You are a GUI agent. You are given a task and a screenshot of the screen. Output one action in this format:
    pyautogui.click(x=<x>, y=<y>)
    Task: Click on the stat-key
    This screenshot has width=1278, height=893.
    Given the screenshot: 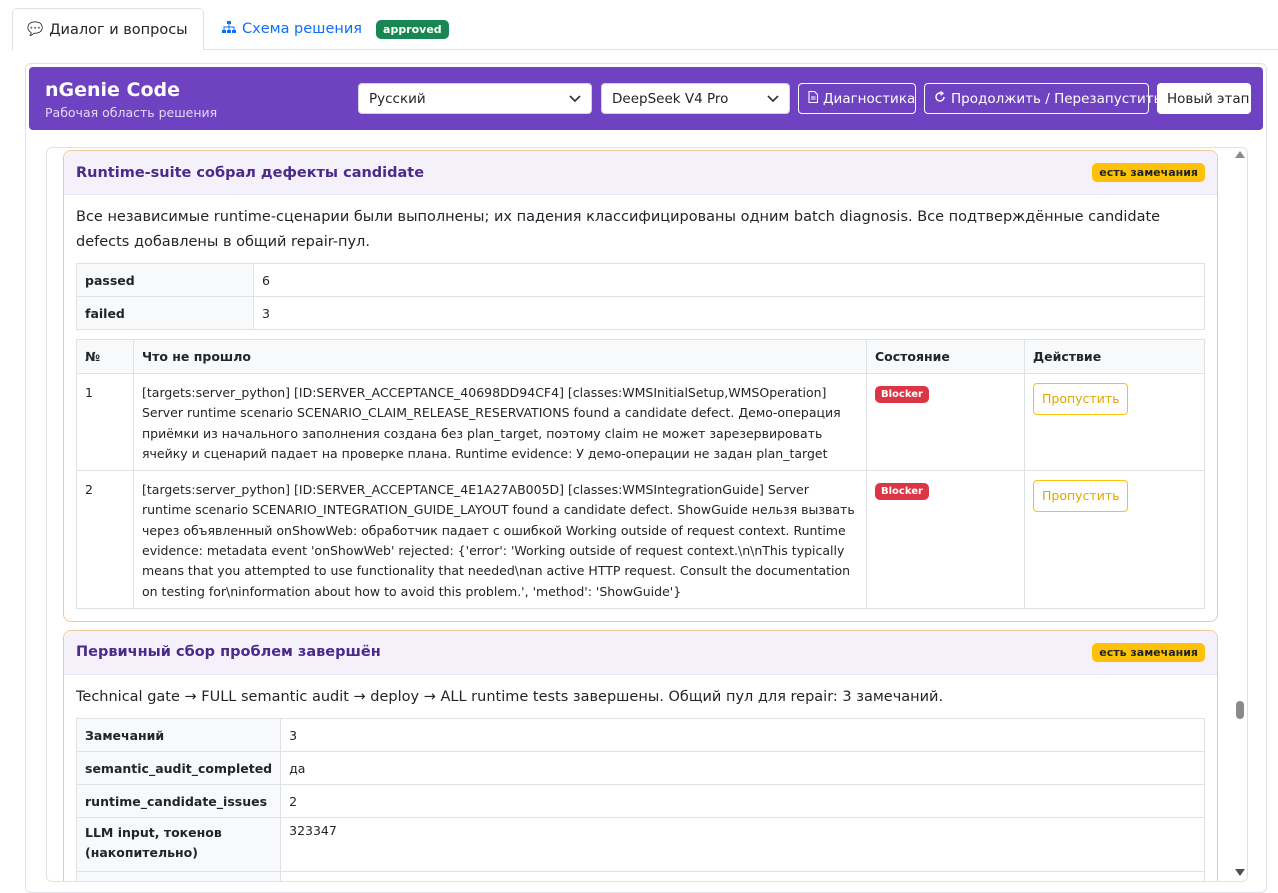 What is the action you would take?
    pyautogui.click(x=178, y=875)
    